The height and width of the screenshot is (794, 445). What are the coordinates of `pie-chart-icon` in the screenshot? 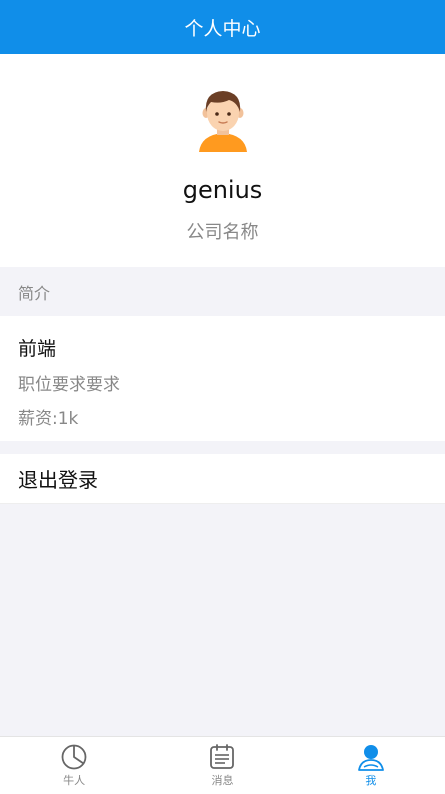 It's located at (74, 757).